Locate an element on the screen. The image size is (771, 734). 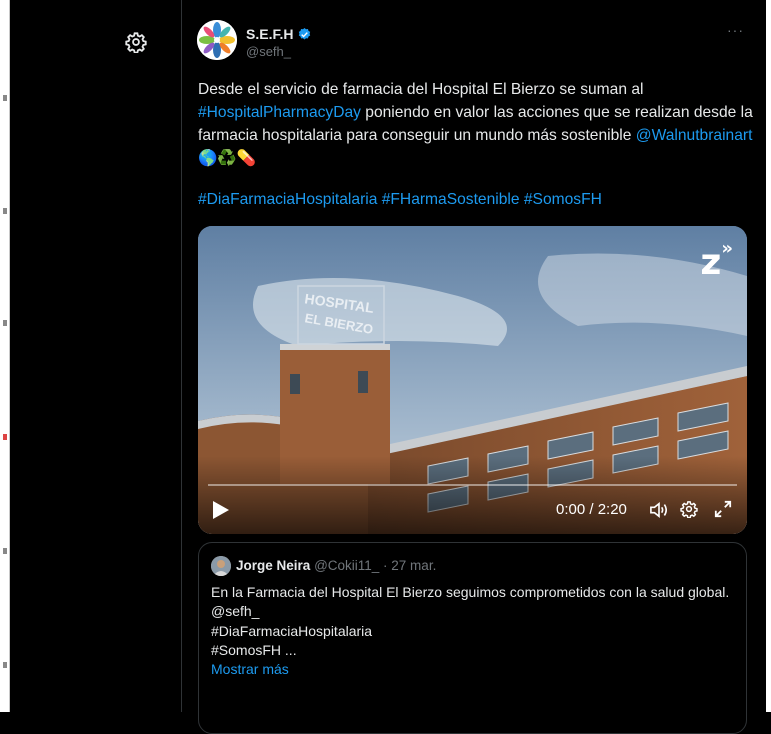
volume-icon is located at coordinates (659, 510).